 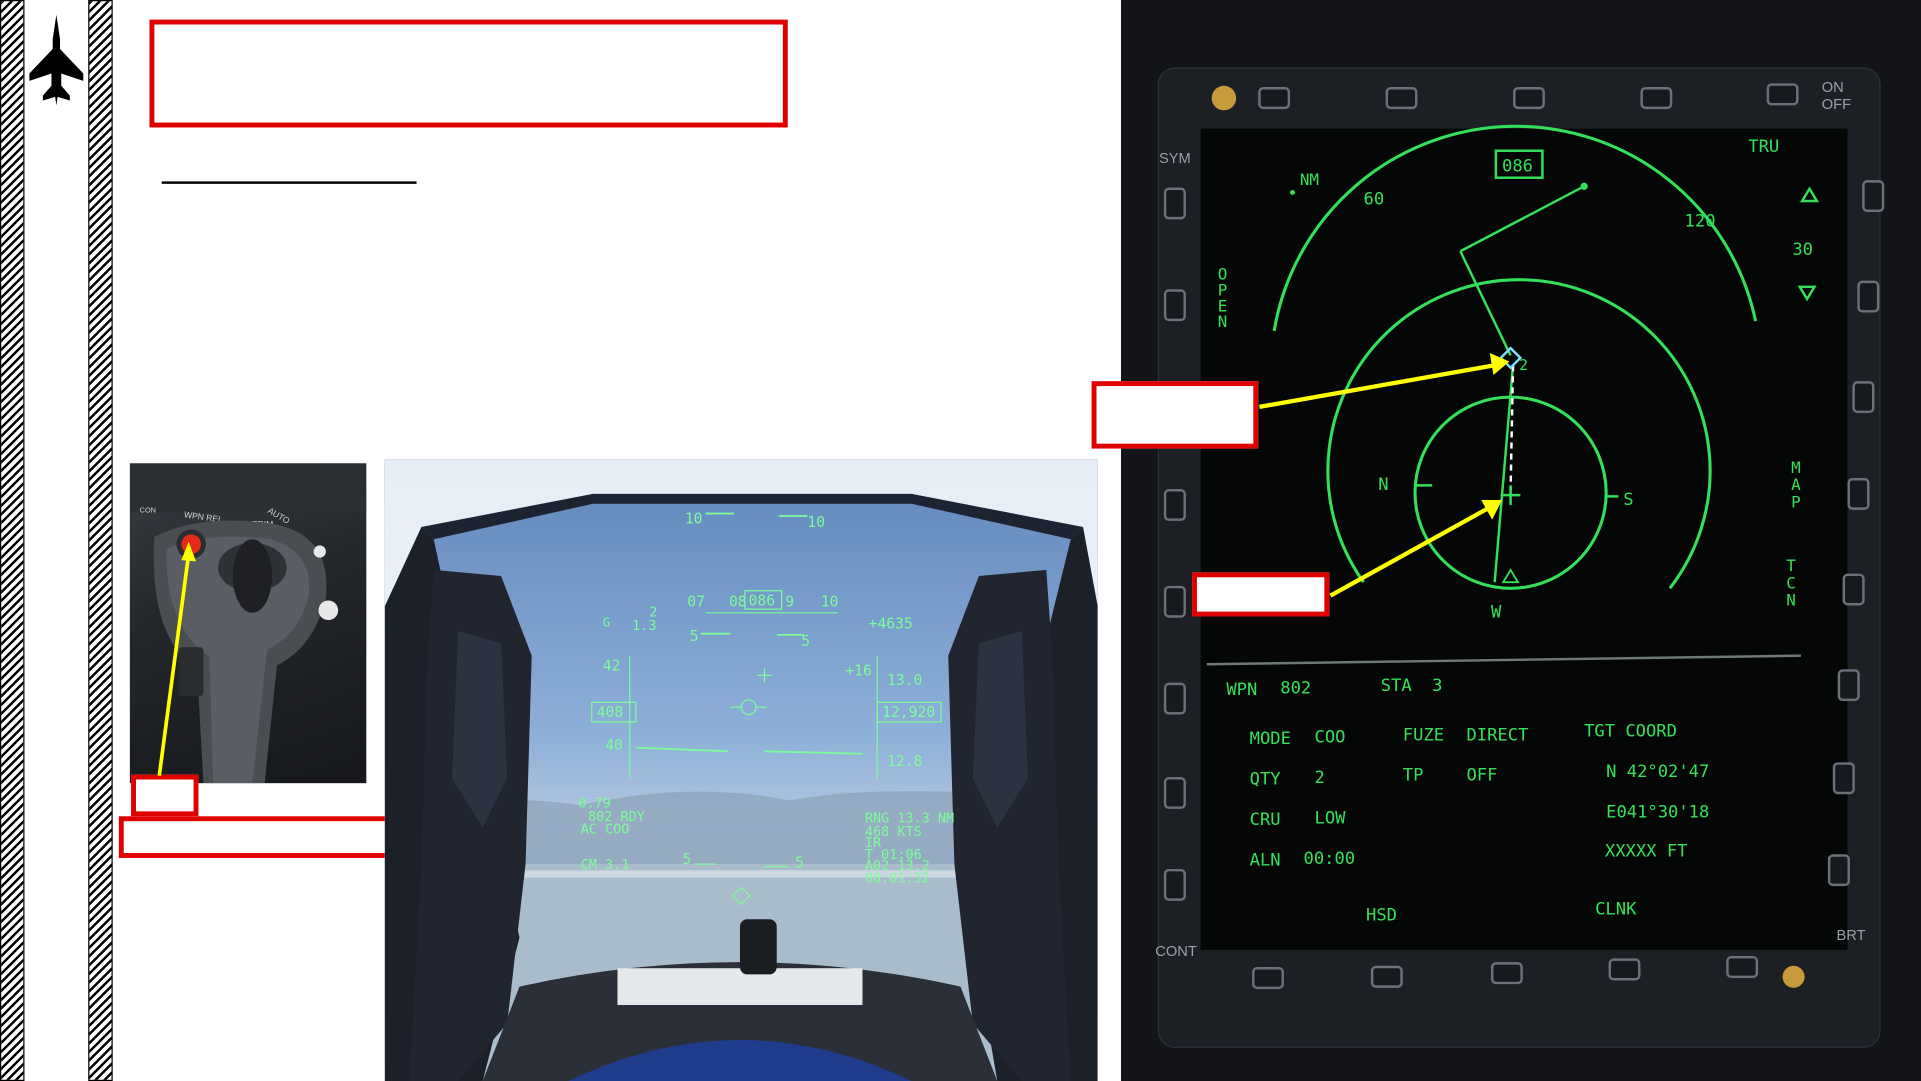 What do you see at coordinates (605, 829) in the screenshot?
I see `hud-weapon-3: AC COO` at bounding box center [605, 829].